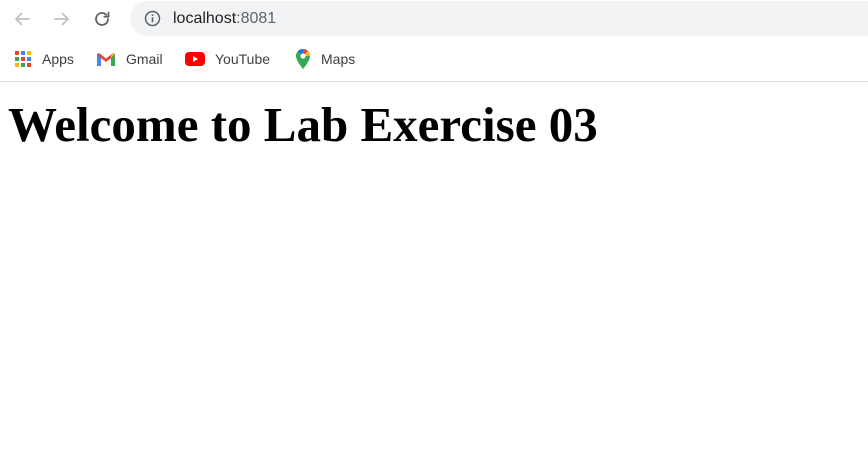  I want to click on back-arrow-icon, so click(22, 19).